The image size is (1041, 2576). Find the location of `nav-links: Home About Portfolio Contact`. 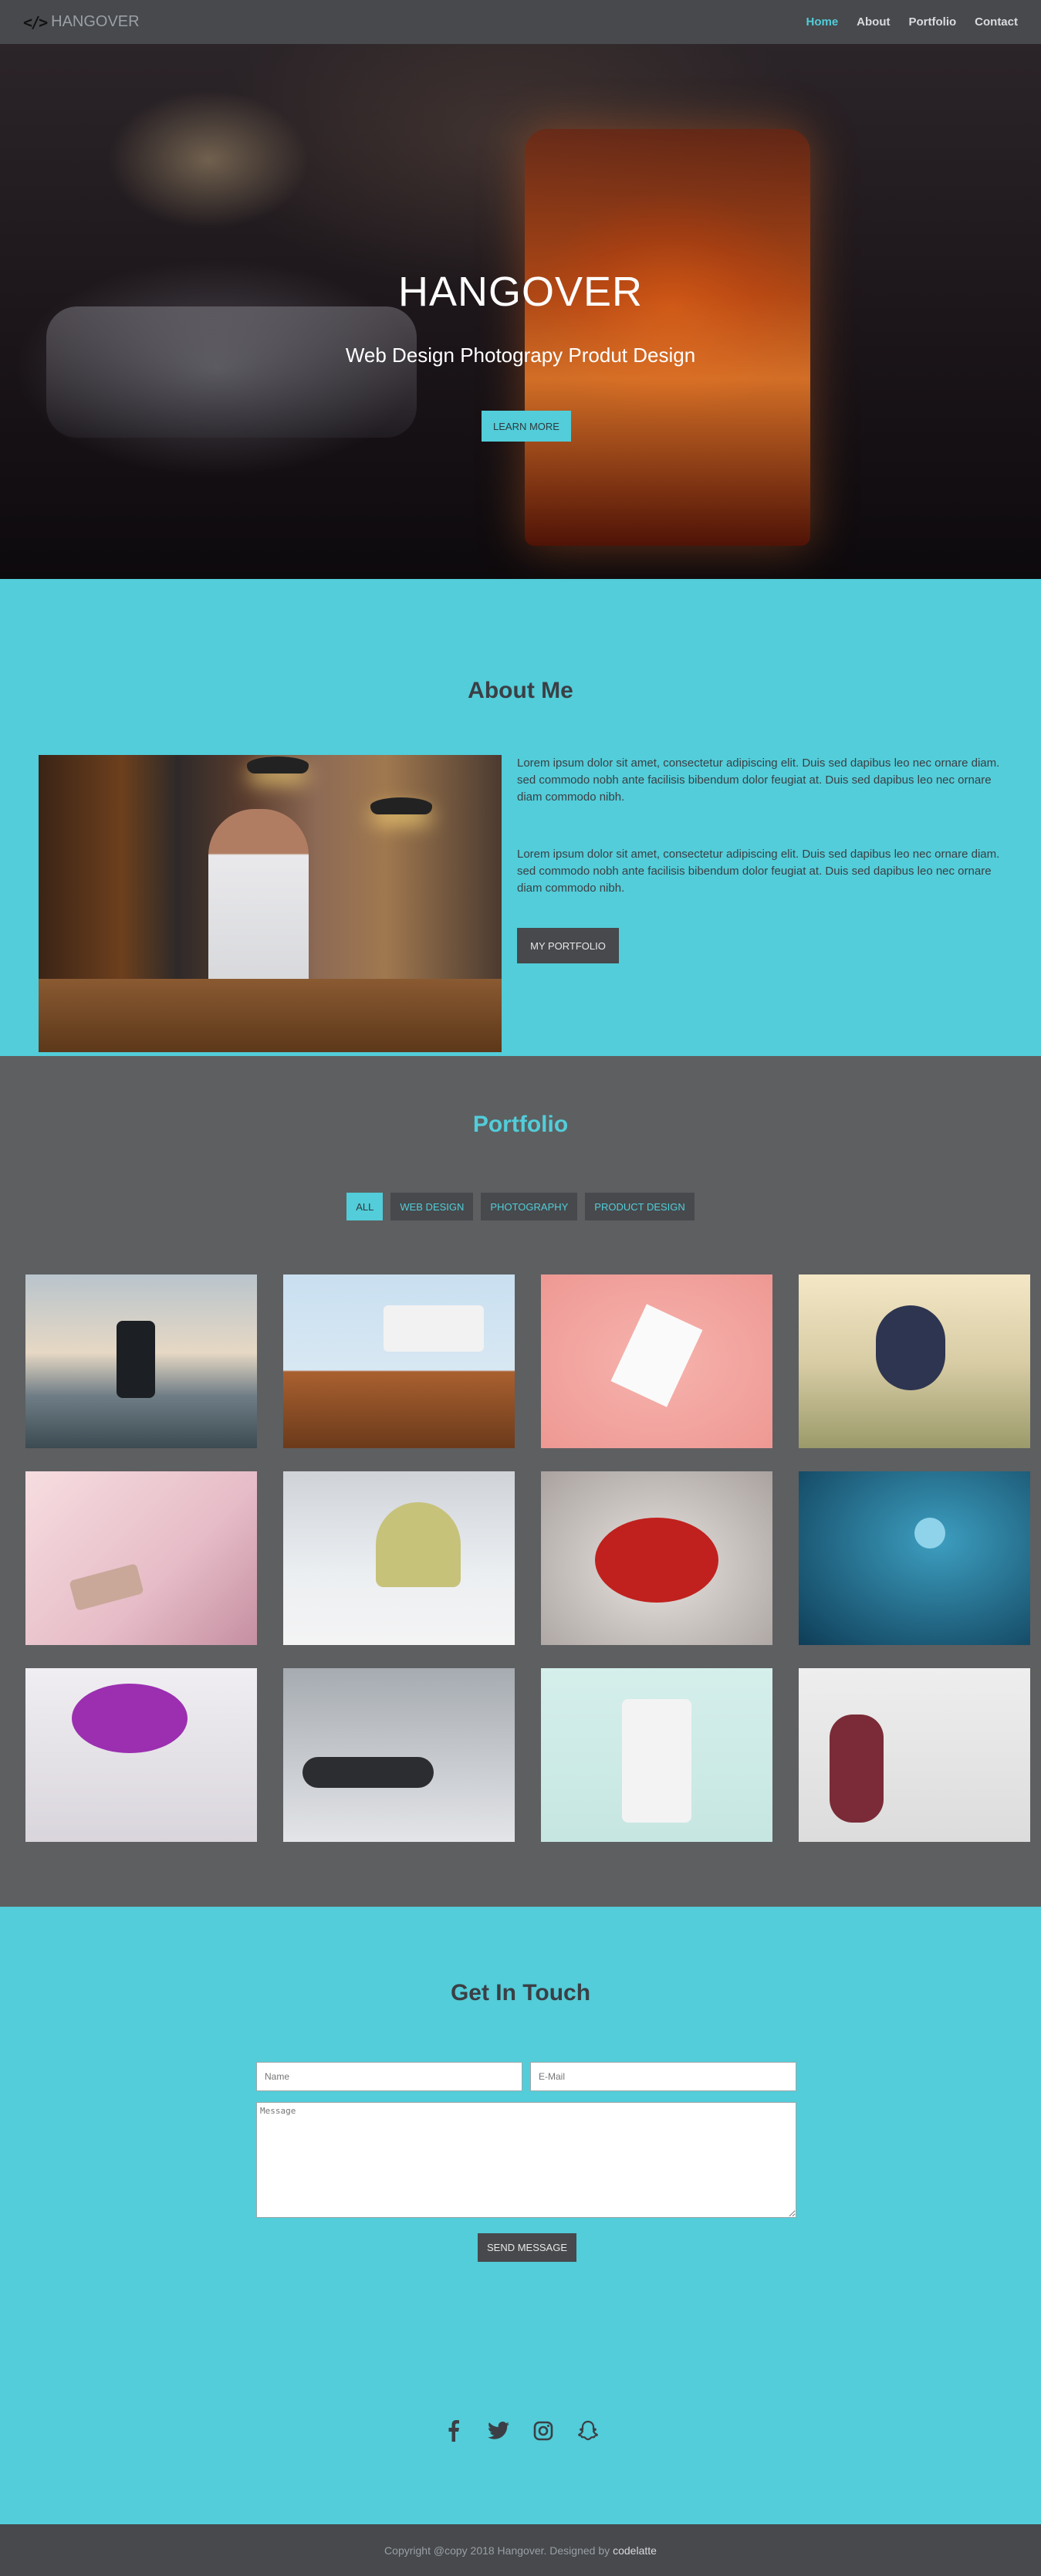

nav-links: Home About Portfolio Contact is located at coordinates (912, 22).